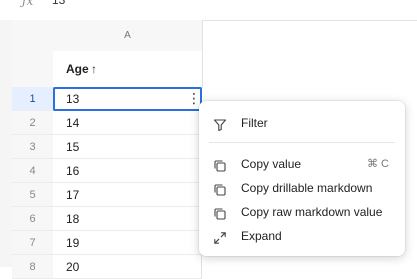 This screenshot has width=417, height=279. What do you see at coordinates (127, 219) in the screenshot?
I see `data-cell: 18` at bounding box center [127, 219].